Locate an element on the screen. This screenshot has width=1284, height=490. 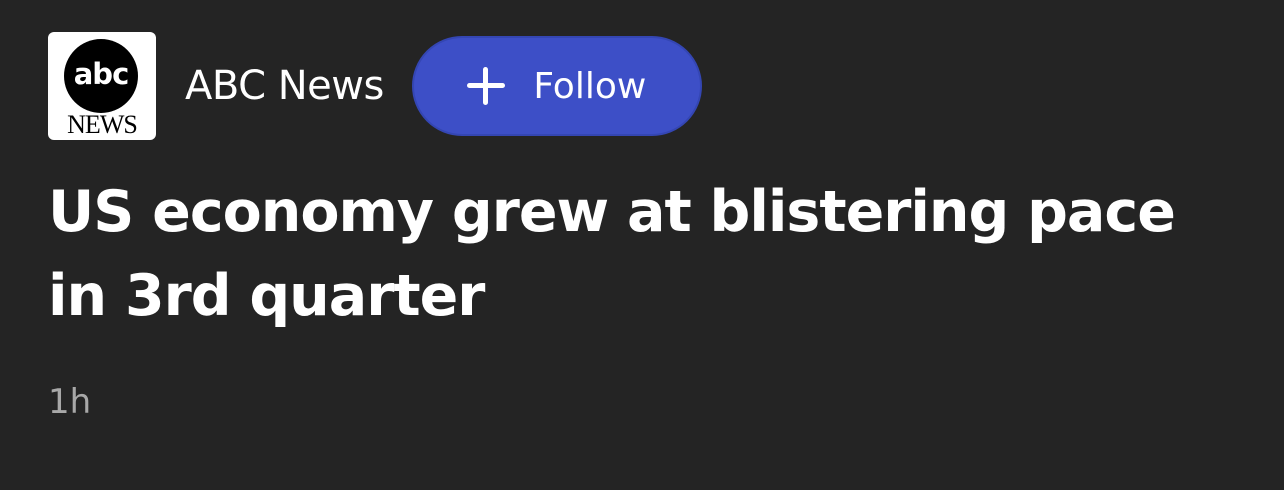
follow-button: Follow is located at coordinates (556, 86).